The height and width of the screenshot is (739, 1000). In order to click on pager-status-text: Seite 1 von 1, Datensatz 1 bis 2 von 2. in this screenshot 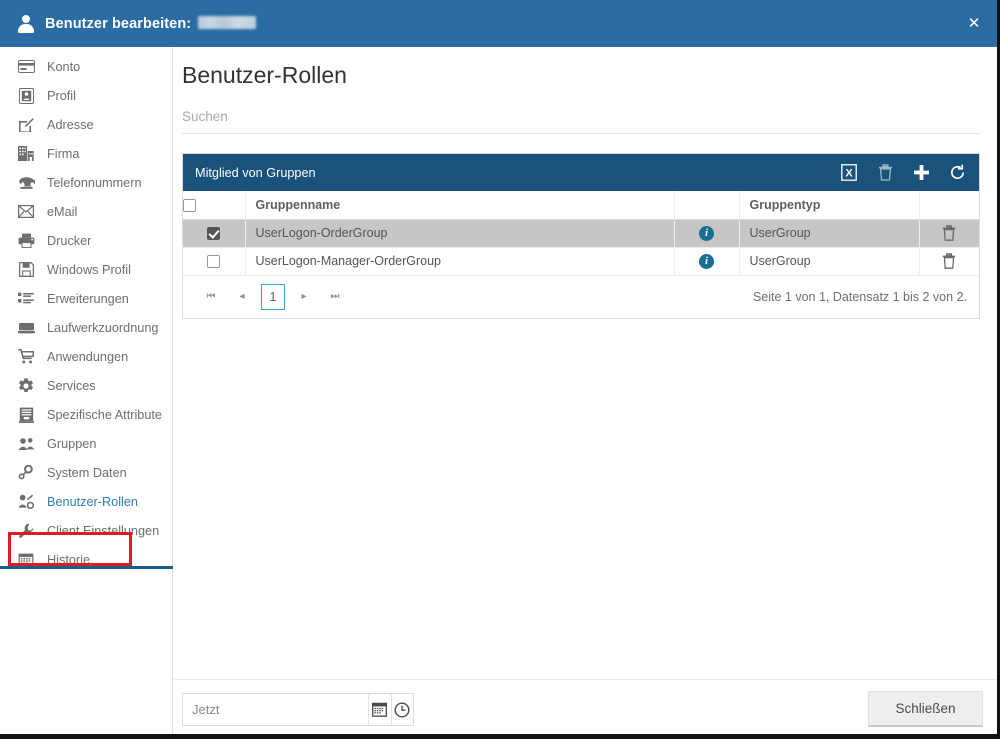, I will do `click(859, 296)`.